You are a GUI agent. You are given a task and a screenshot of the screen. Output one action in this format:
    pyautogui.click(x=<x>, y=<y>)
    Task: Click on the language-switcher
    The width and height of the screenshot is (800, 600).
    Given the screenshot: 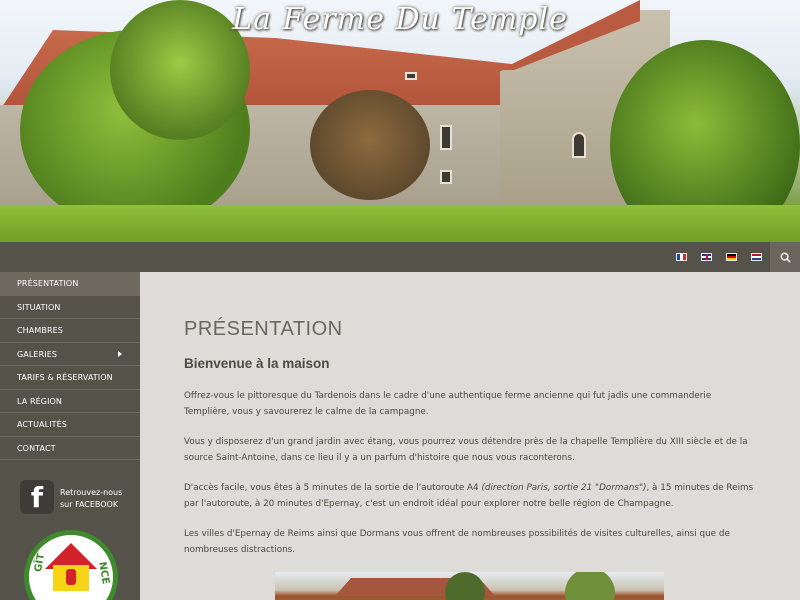 What is the action you would take?
    pyautogui.click(x=719, y=257)
    